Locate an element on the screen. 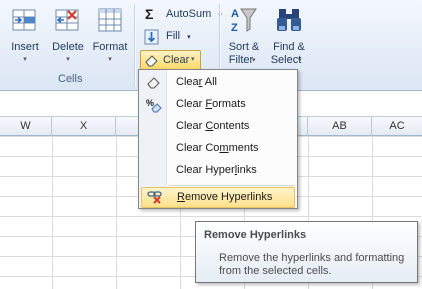 This screenshot has height=289, width=422. menu-item-label: All is located at coordinates (209, 82).